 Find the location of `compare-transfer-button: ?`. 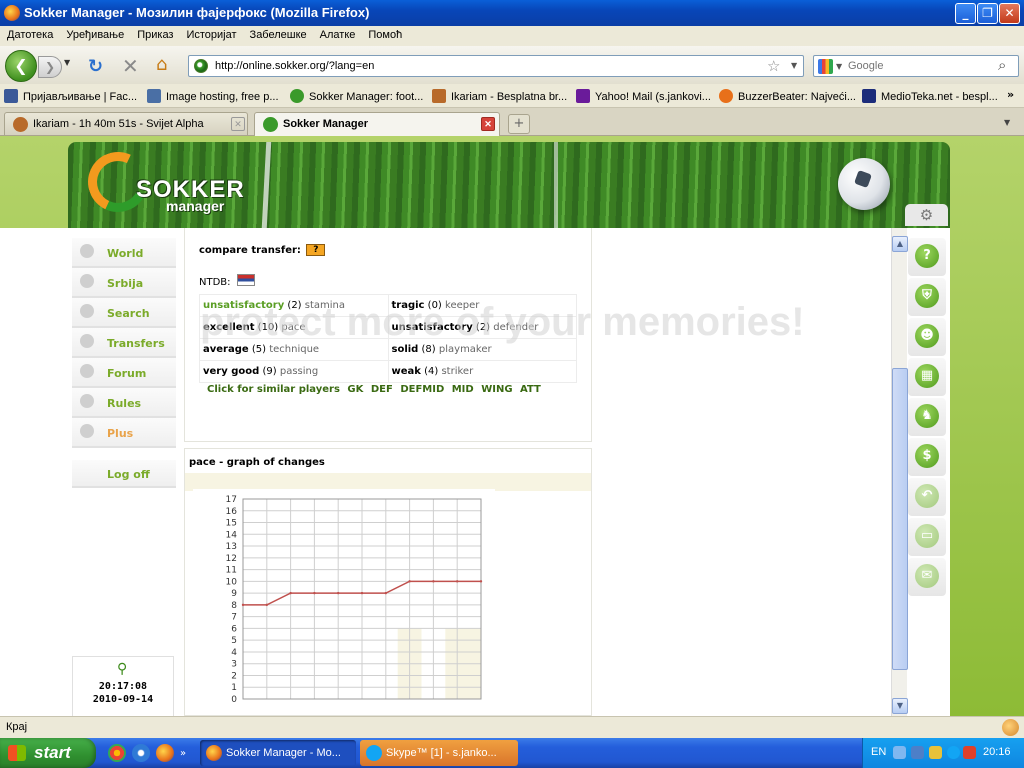

compare-transfer-button: ? is located at coordinates (316, 250).